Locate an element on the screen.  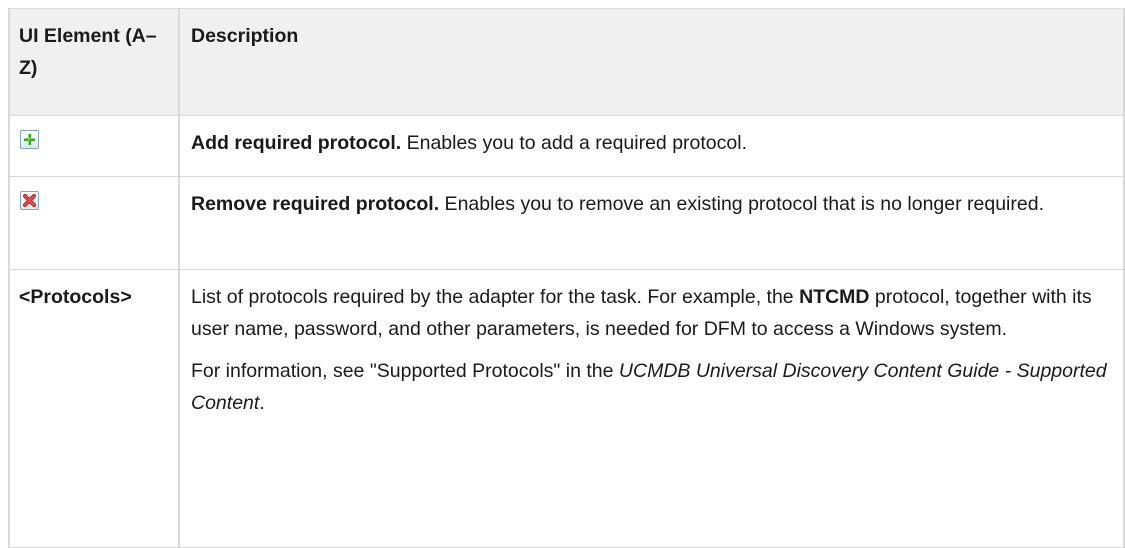
remove-title: Remove required protocol. is located at coordinates (315, 204).